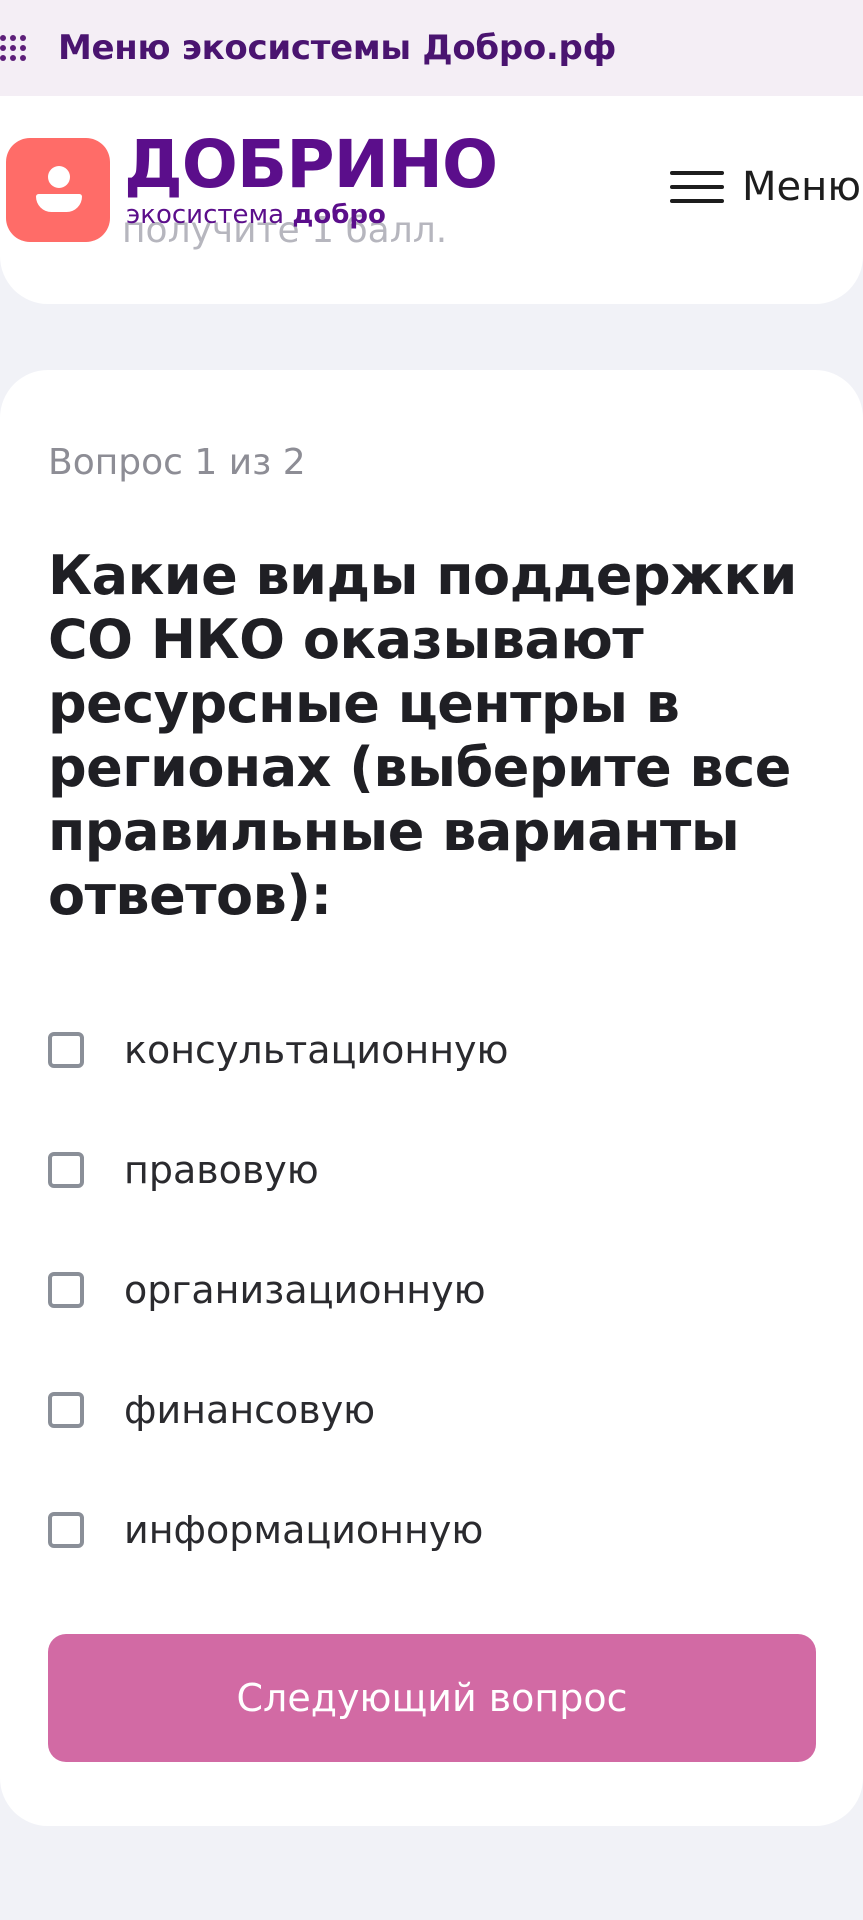  Describe the element at coordinates (15, 48) in the screenshot. I see `grid-dots-icon` at that location.